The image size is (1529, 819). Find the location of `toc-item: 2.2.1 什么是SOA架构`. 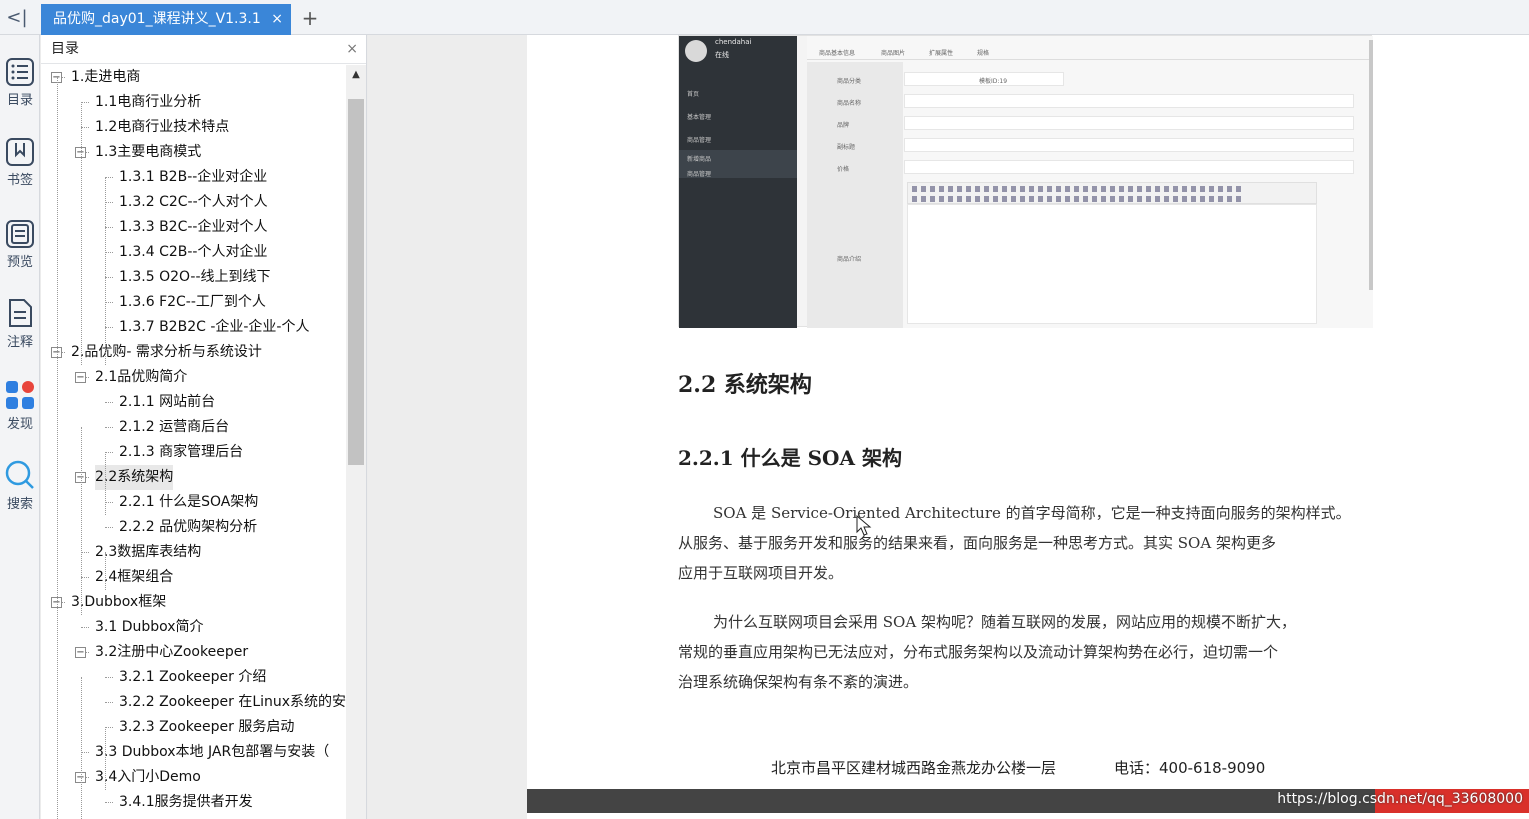

toc-item: 2.2.1 什么是SOA架构 is located at coordinates (188, 502).